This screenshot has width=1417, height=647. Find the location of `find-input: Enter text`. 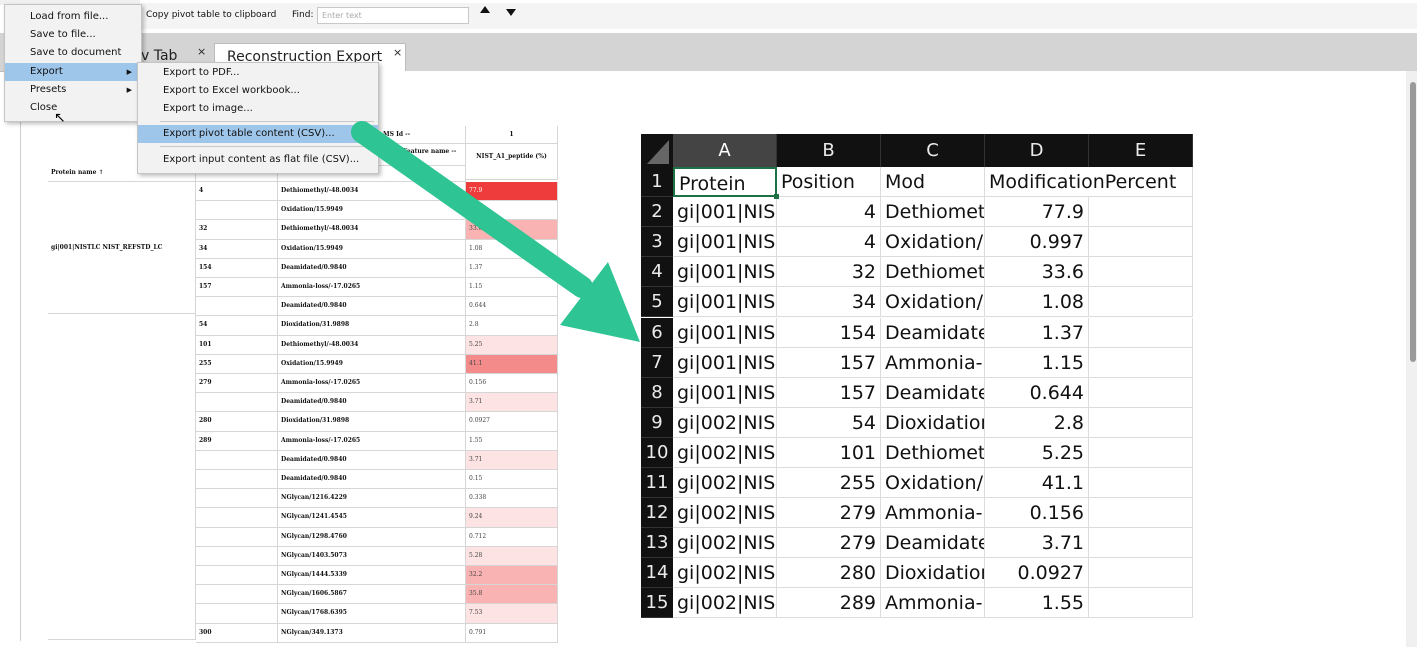

find-input: Enter text is located at coordinates (393, 15).